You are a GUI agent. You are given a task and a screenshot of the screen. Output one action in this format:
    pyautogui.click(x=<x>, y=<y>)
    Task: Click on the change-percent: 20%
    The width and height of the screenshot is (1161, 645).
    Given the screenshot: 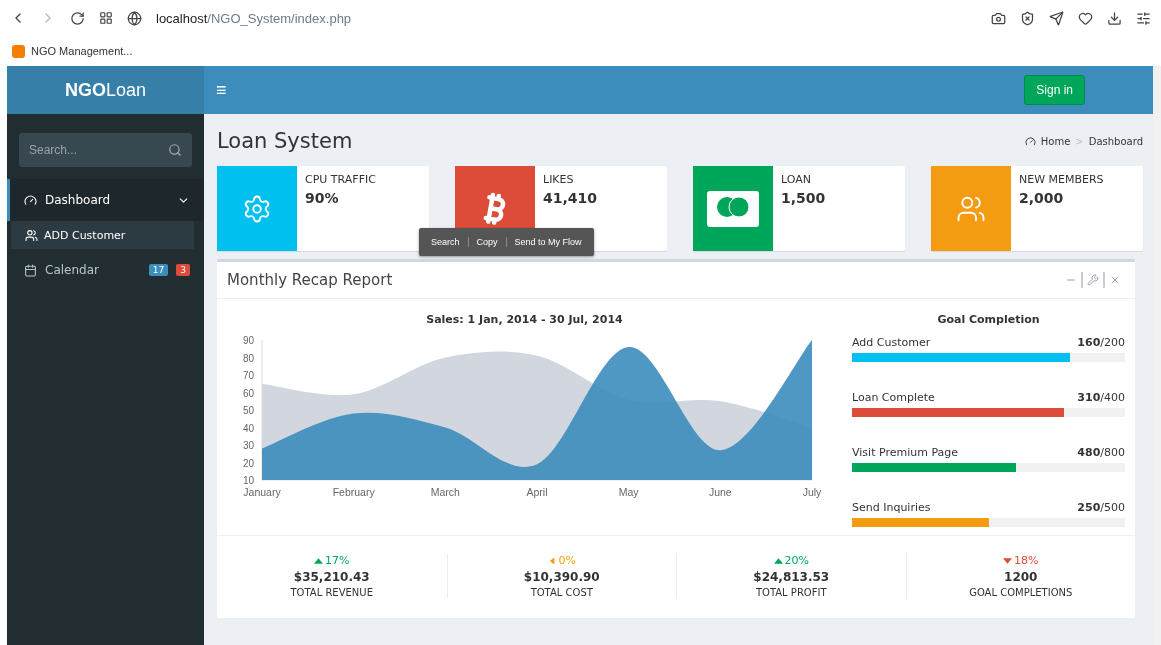 What is the action you would take?
    pyautogui.click(x=791, y=560)
    